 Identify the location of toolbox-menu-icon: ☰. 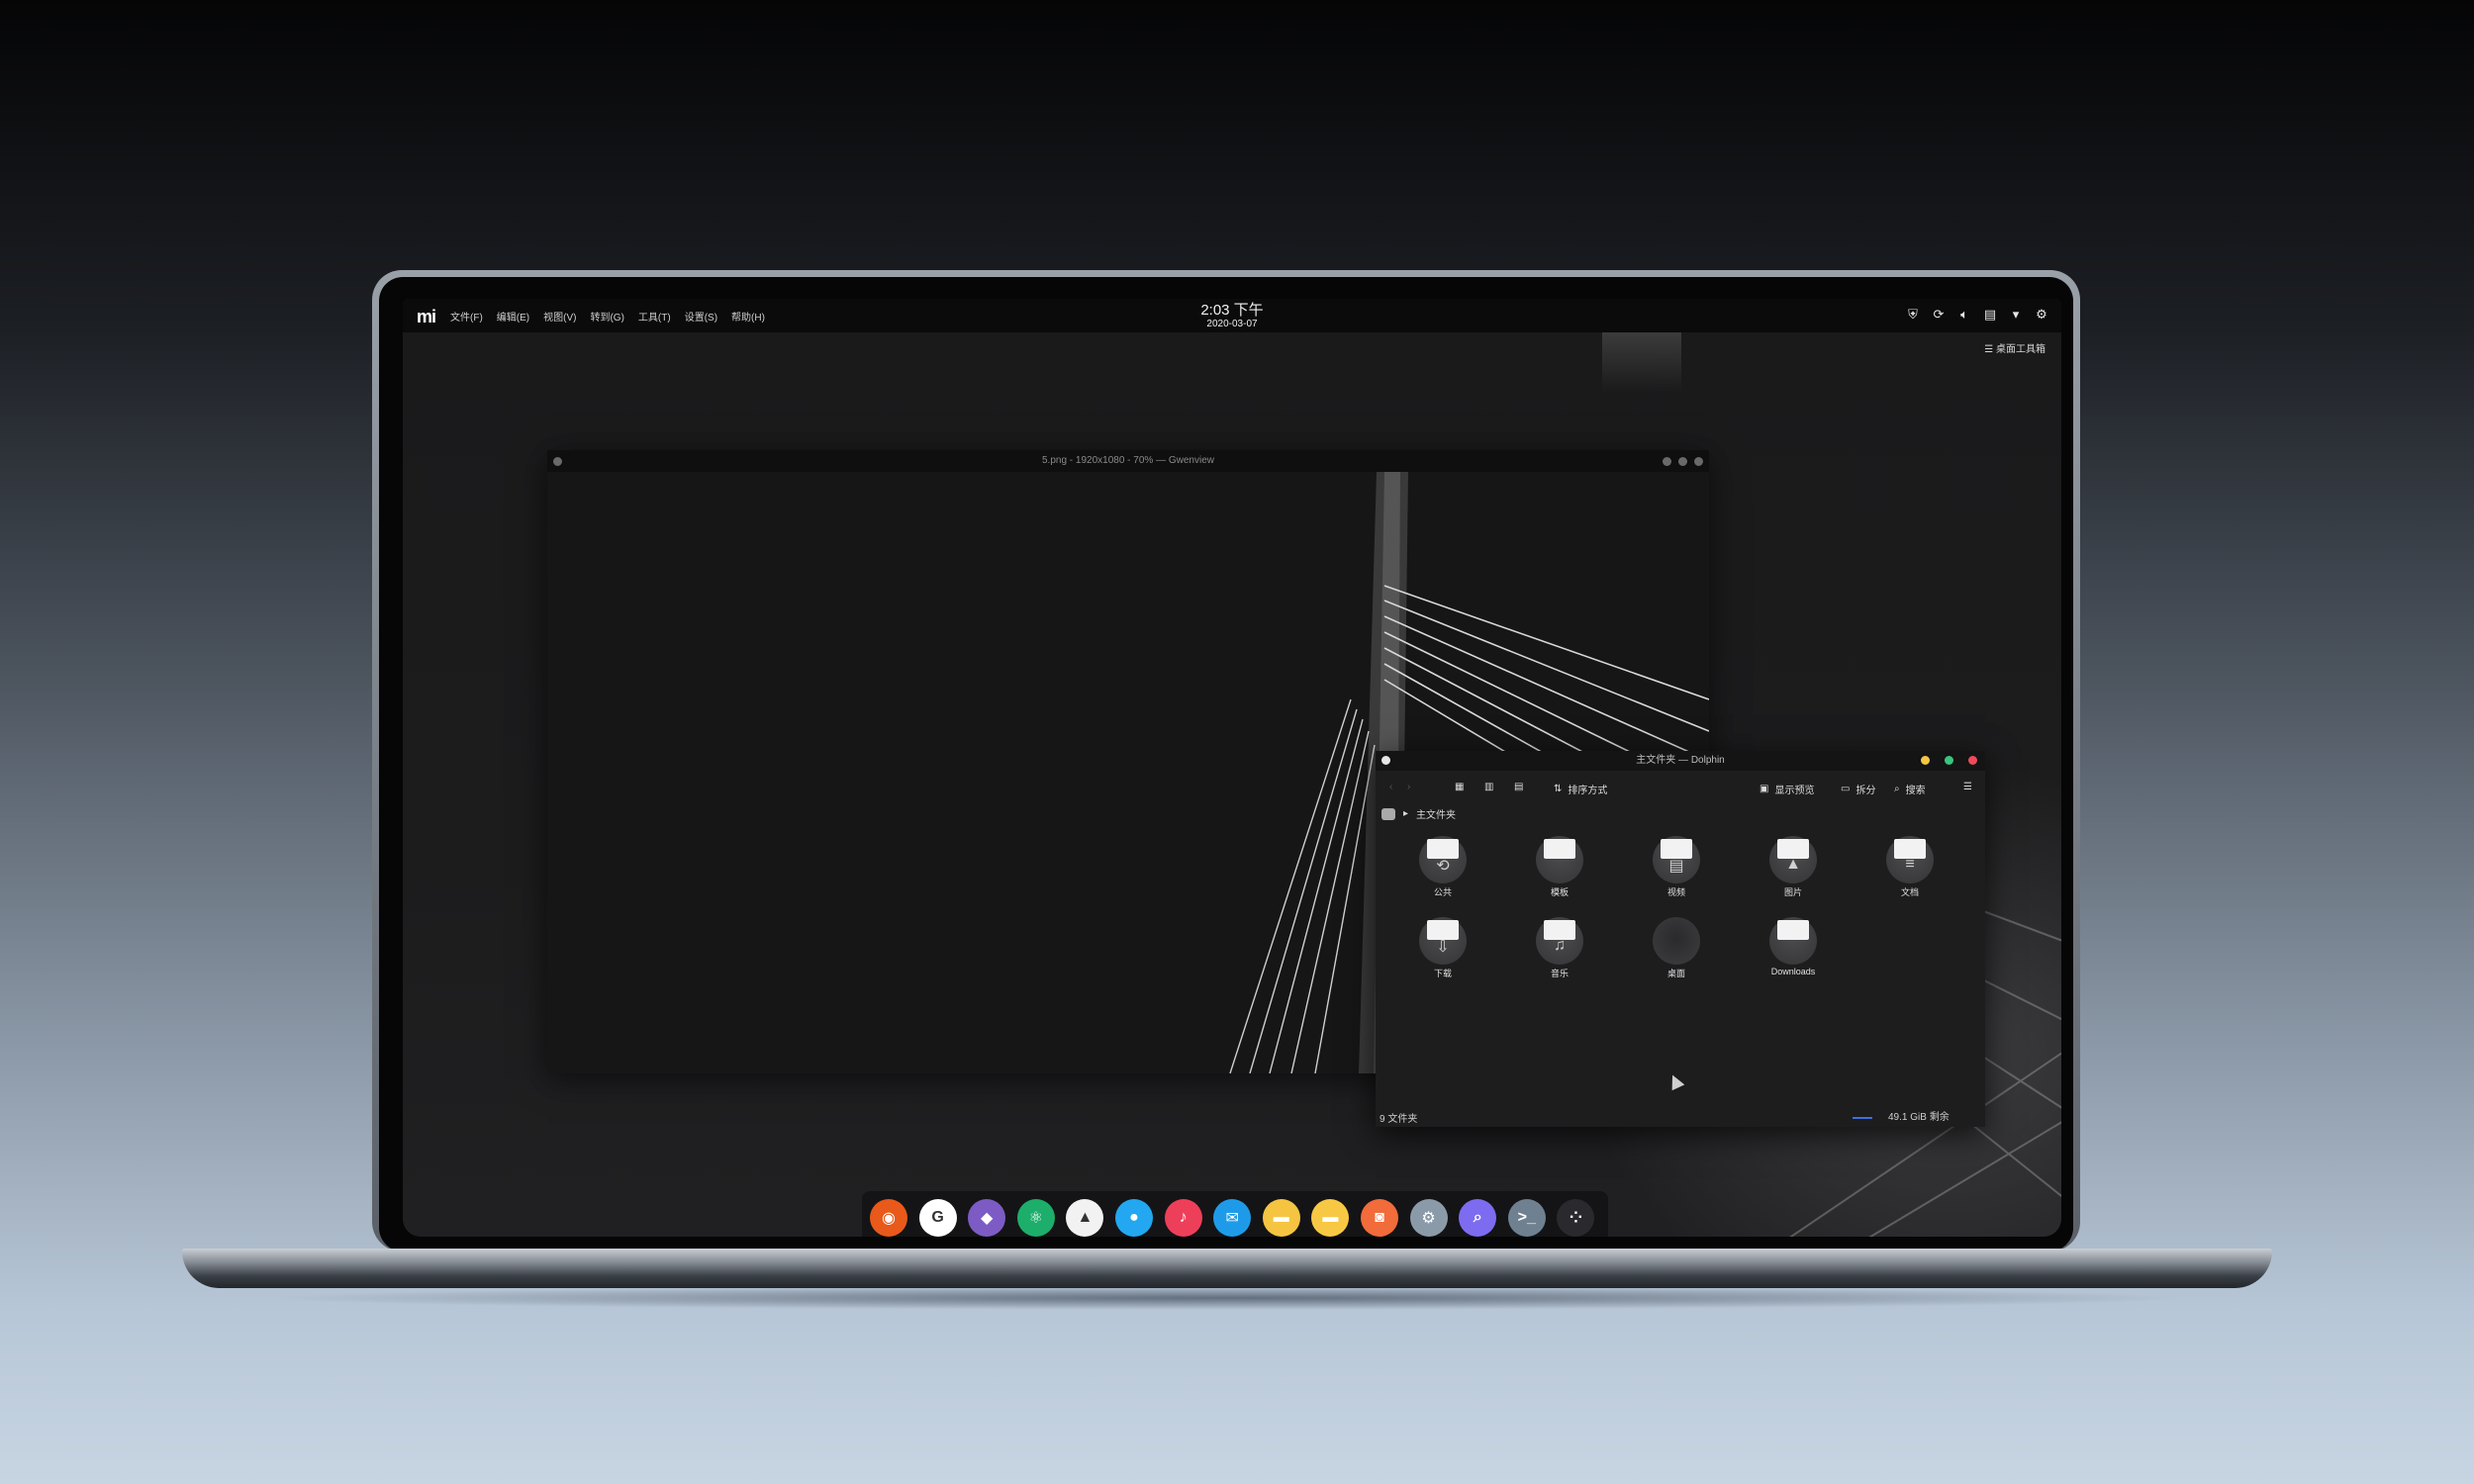
(1990, 349).